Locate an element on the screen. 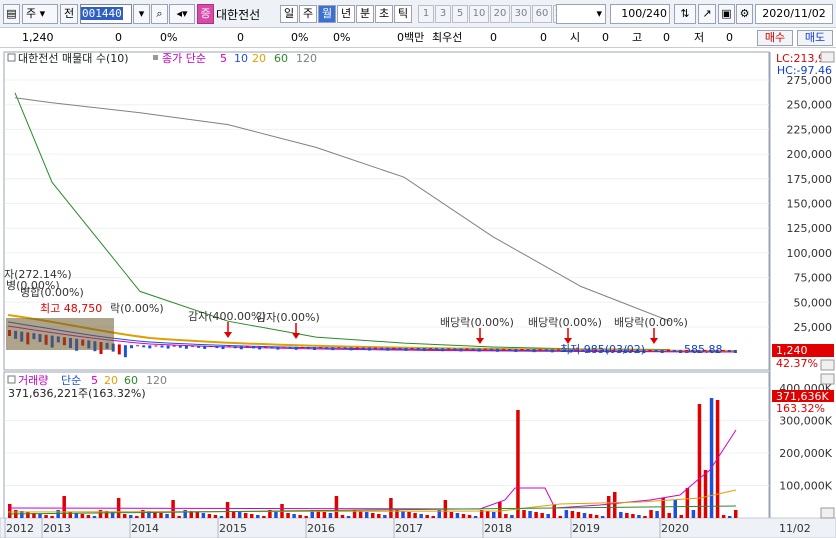 The width and height of the screenshot is (836, 538). price-y-tick: 50,000 is located at coordinates (813, 302).